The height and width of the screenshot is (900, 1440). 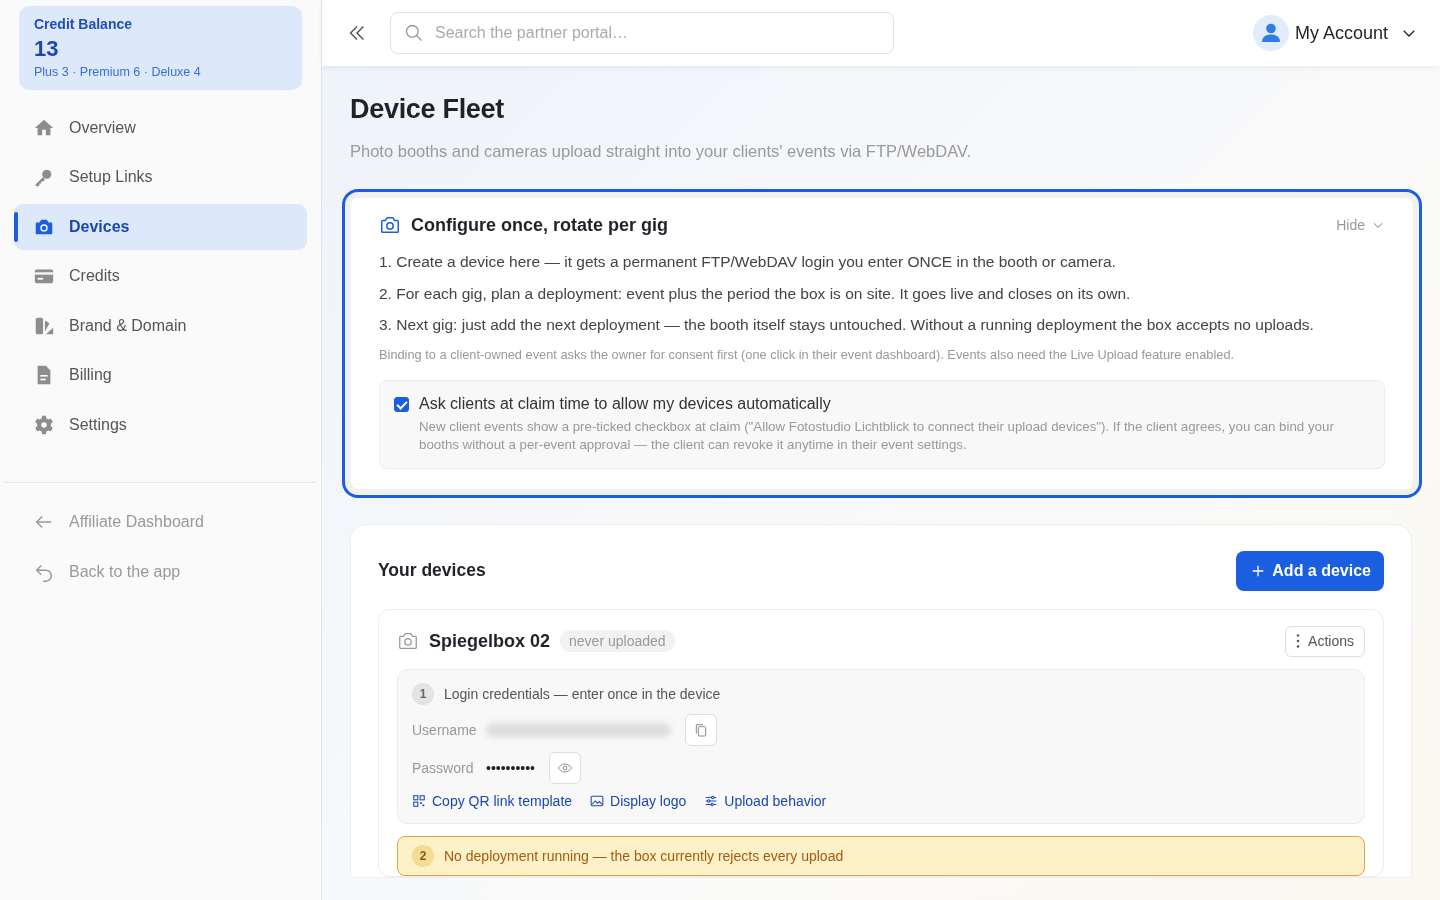 What do you see at coordinates (160, 425) in the screenshot?
I see `sidebar-item: Settings` at bounding box center [160, 425].